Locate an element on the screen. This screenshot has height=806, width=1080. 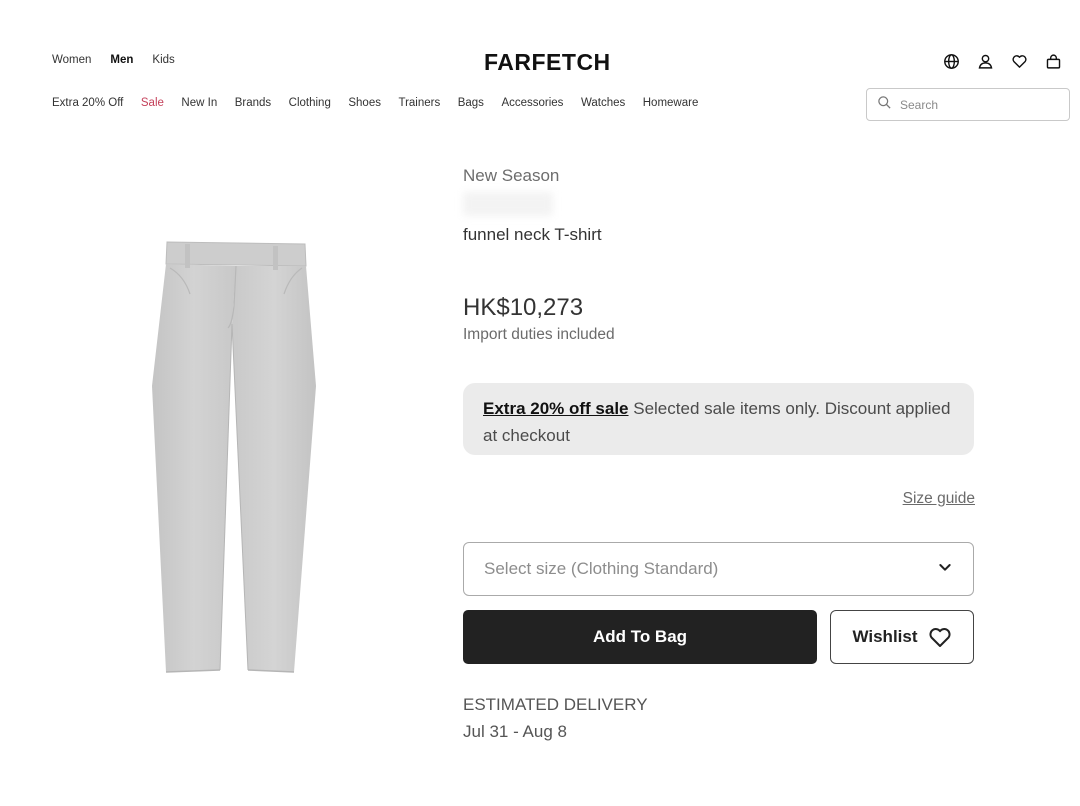
promo-link: Extra 20% off sale is located at coordinates (556, 408).